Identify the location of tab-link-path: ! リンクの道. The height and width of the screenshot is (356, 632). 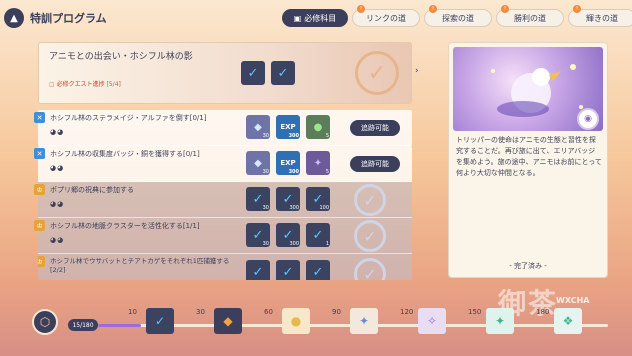
(386, 16).